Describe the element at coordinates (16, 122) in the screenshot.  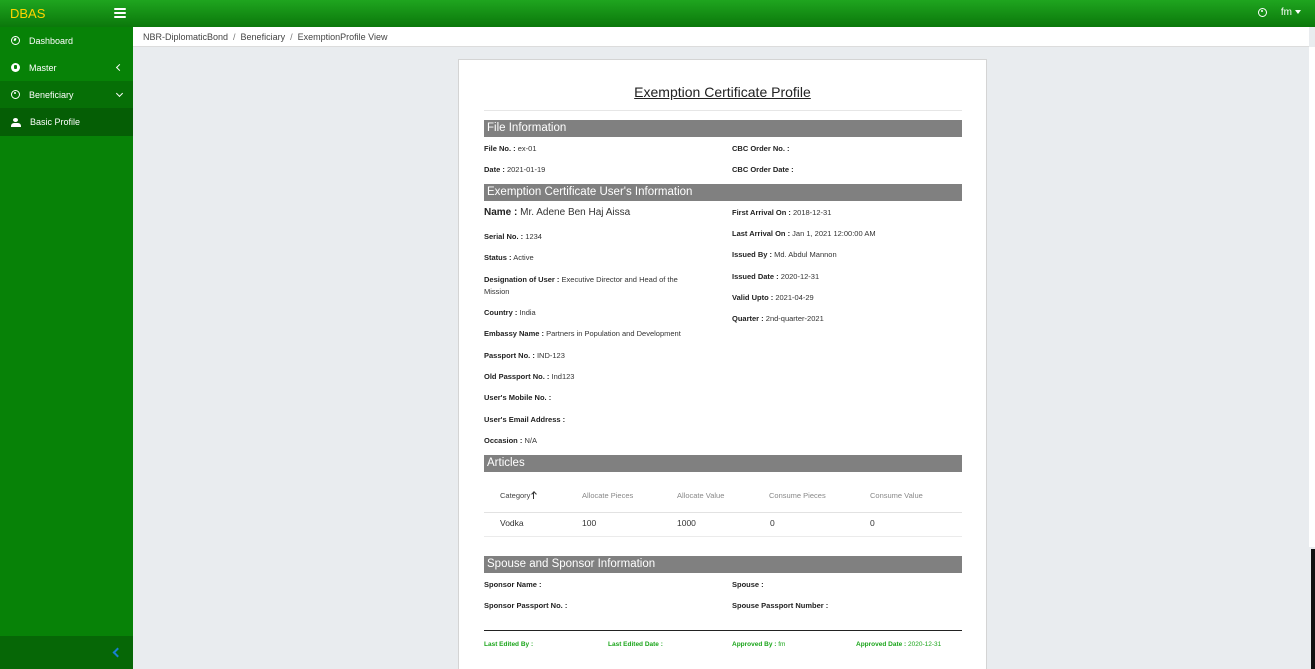
I see `users-icon` at that location.